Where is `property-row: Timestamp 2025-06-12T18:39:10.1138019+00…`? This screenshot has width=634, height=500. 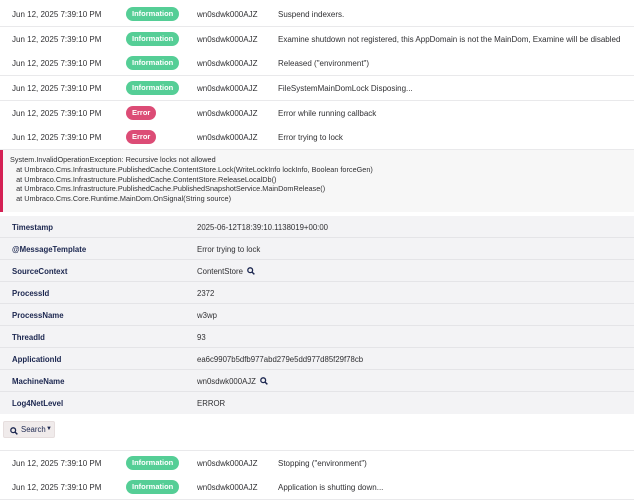
property-row: Timestamp 2025-06-12T18:39:10.1138019+00… is located at coordinates (317, 227).